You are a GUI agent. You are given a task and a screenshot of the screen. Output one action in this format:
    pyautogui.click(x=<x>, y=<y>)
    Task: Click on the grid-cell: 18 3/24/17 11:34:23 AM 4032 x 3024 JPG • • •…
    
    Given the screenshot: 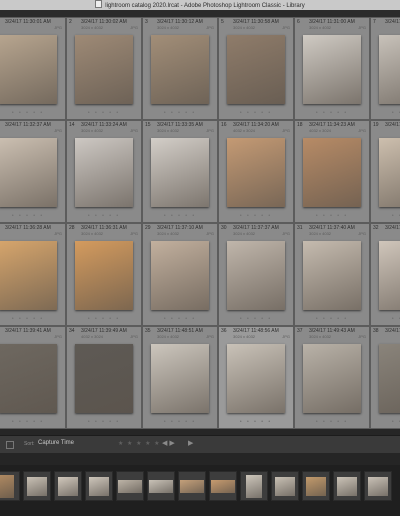 What is the action you would take?
    pyautogui.click(x=332, y=171)
    